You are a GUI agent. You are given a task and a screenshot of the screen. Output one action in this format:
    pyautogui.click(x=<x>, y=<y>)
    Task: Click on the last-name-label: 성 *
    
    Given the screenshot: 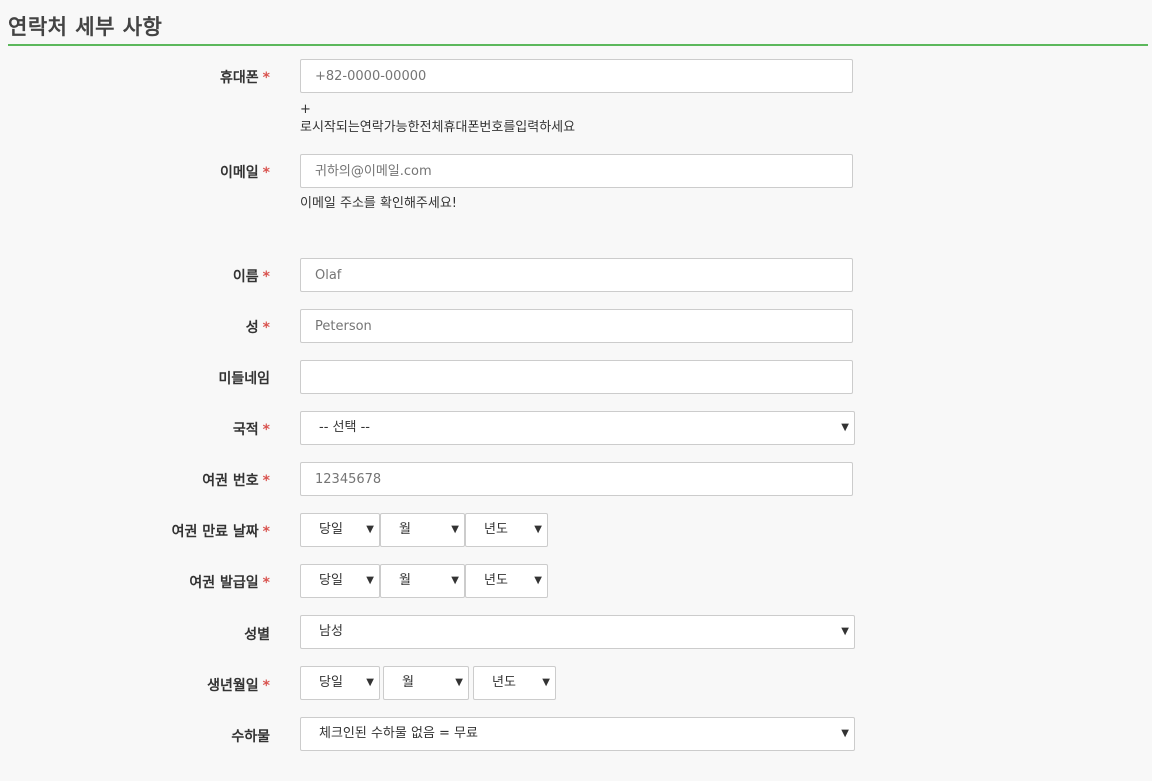 What is the action you would take?
    pyautogui.click(x=257, y=328)
    